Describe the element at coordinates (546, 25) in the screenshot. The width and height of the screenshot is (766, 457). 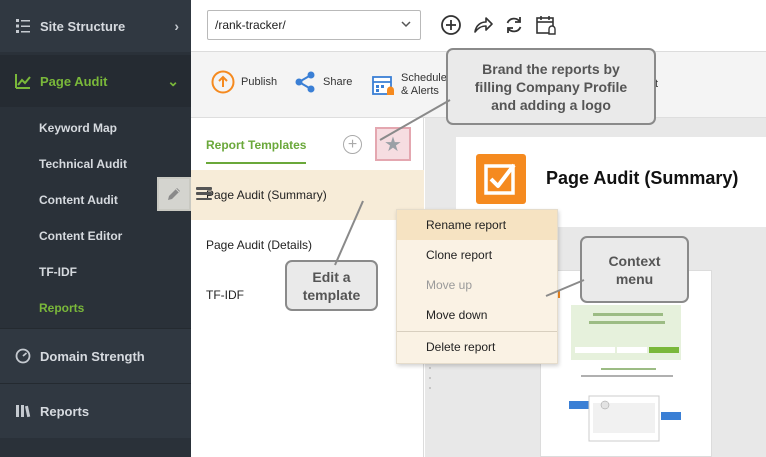
I see `scheduled-calendar-icon` at that location.